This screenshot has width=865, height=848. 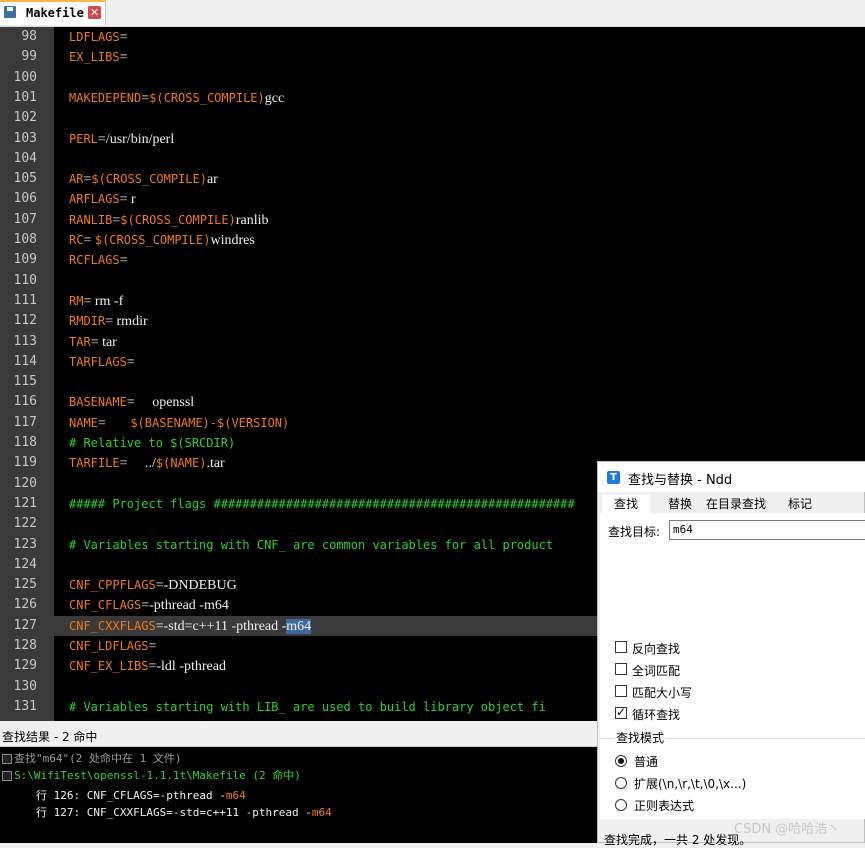 I want to click on code-line: 109 RCFLAGS=, so click(x=432, y=260).